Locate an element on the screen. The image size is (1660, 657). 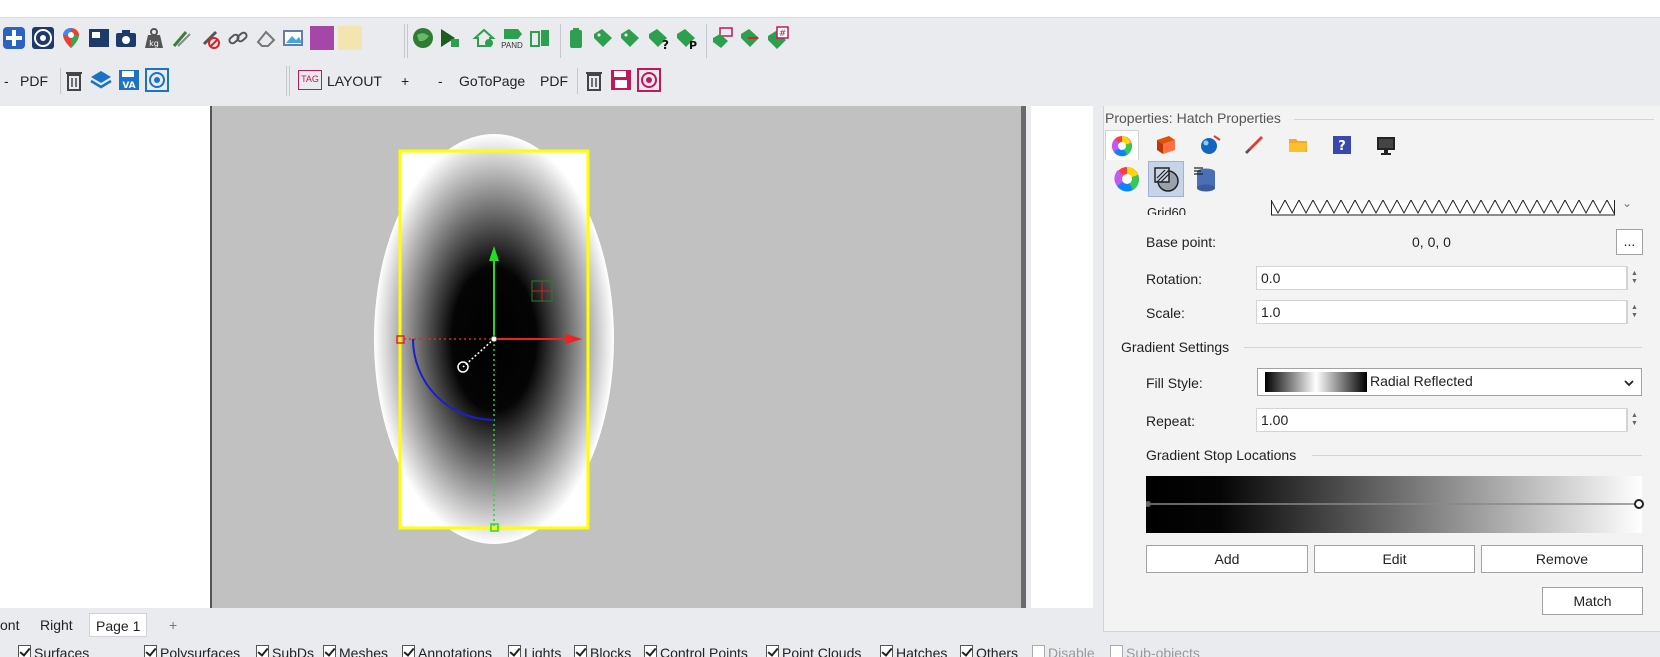
tag-green-2-icon is located at coordinates (630, 38).